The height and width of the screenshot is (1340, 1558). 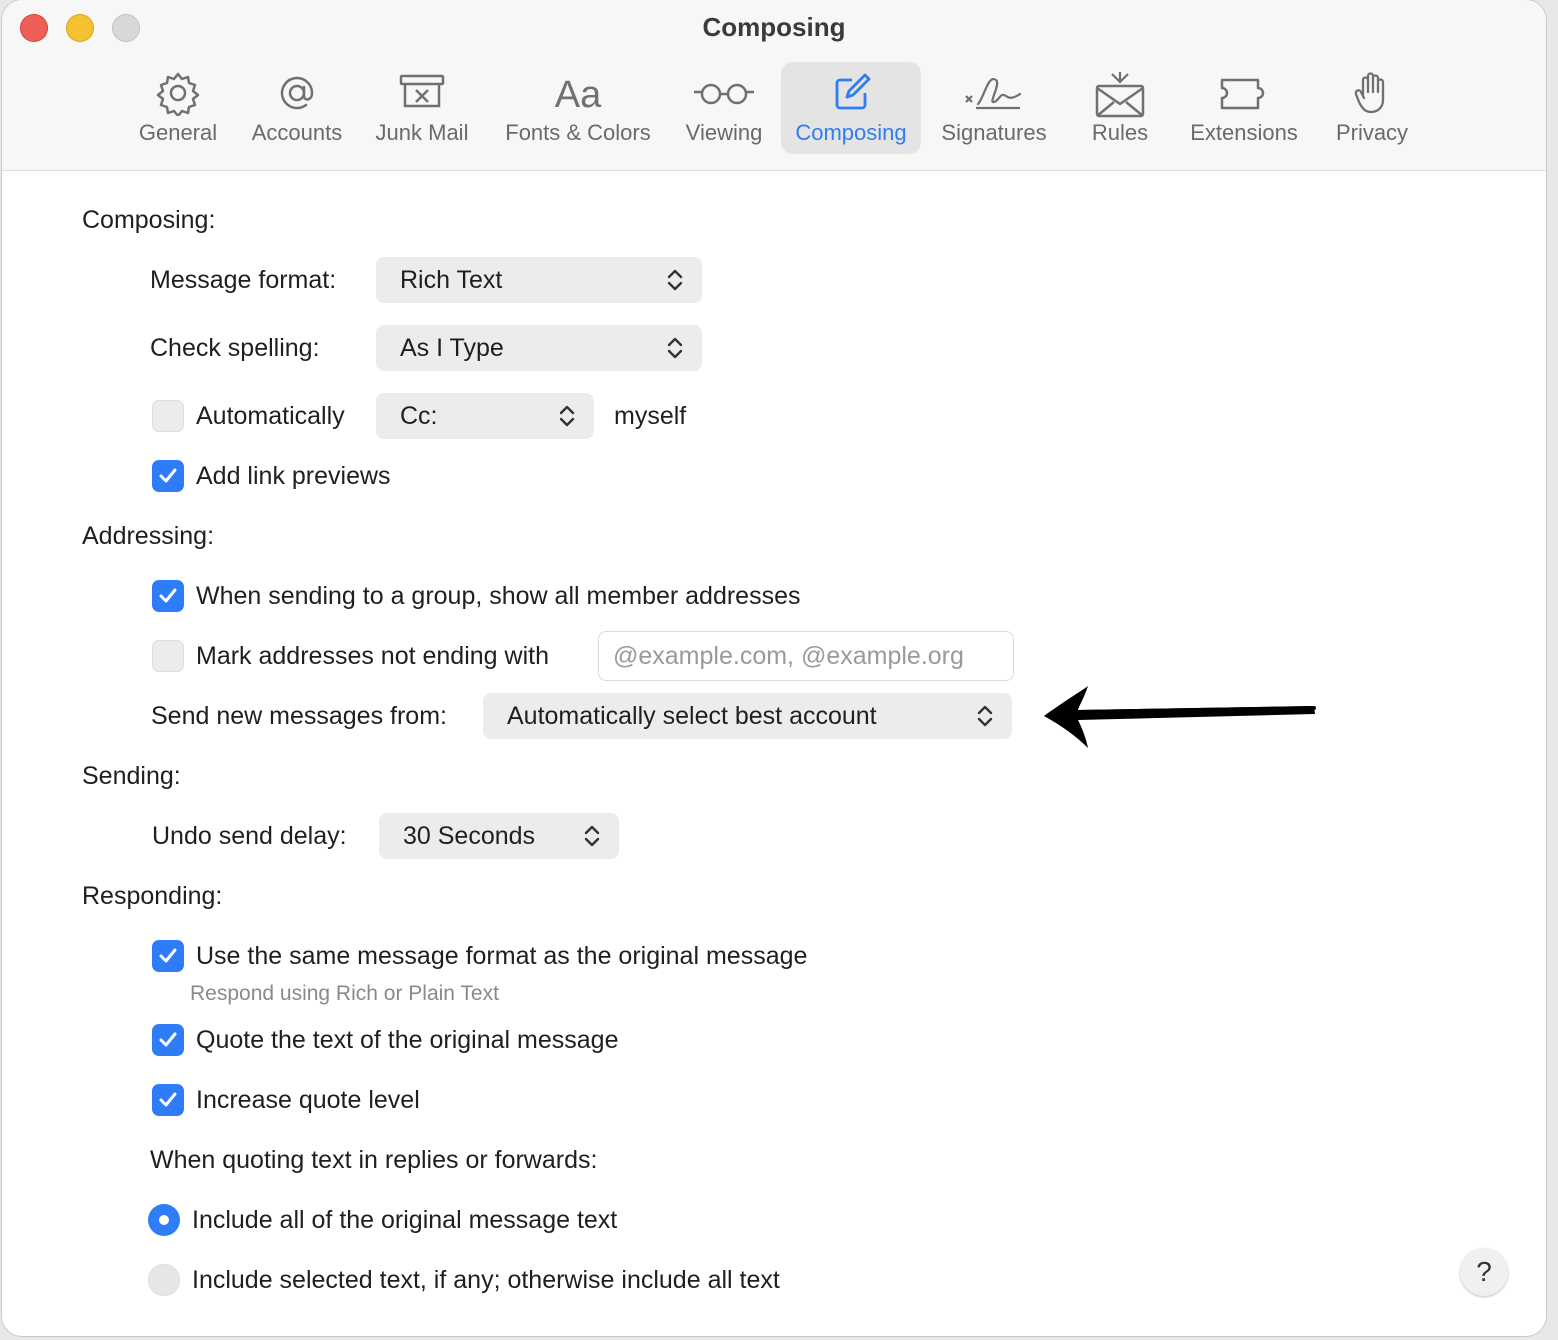 What do you see at coordinates (993, 93) in the screenshot?
I see `signature-icon` at bounding box center [993, 93].